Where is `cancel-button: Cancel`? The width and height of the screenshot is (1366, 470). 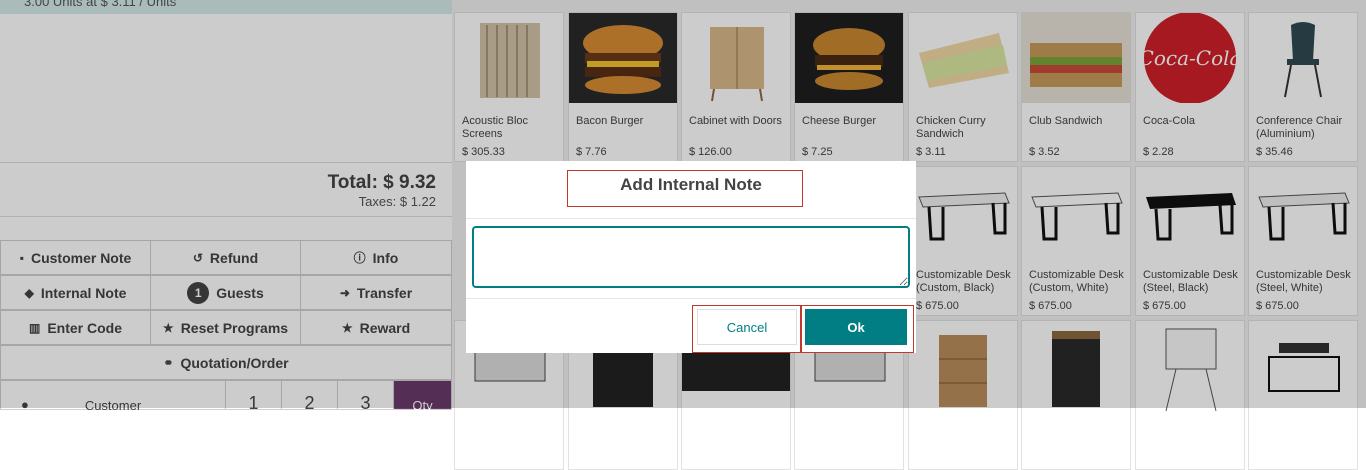
cancel-button: Cancel is located at coordinates (747, 327).